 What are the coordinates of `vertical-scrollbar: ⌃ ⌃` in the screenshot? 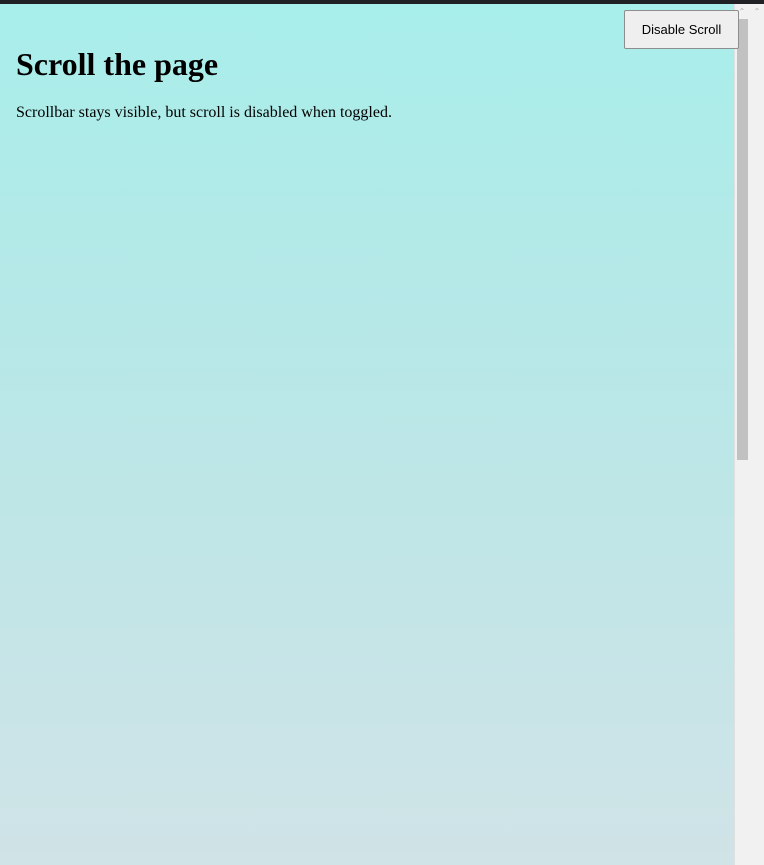 It's located at (749, 434).